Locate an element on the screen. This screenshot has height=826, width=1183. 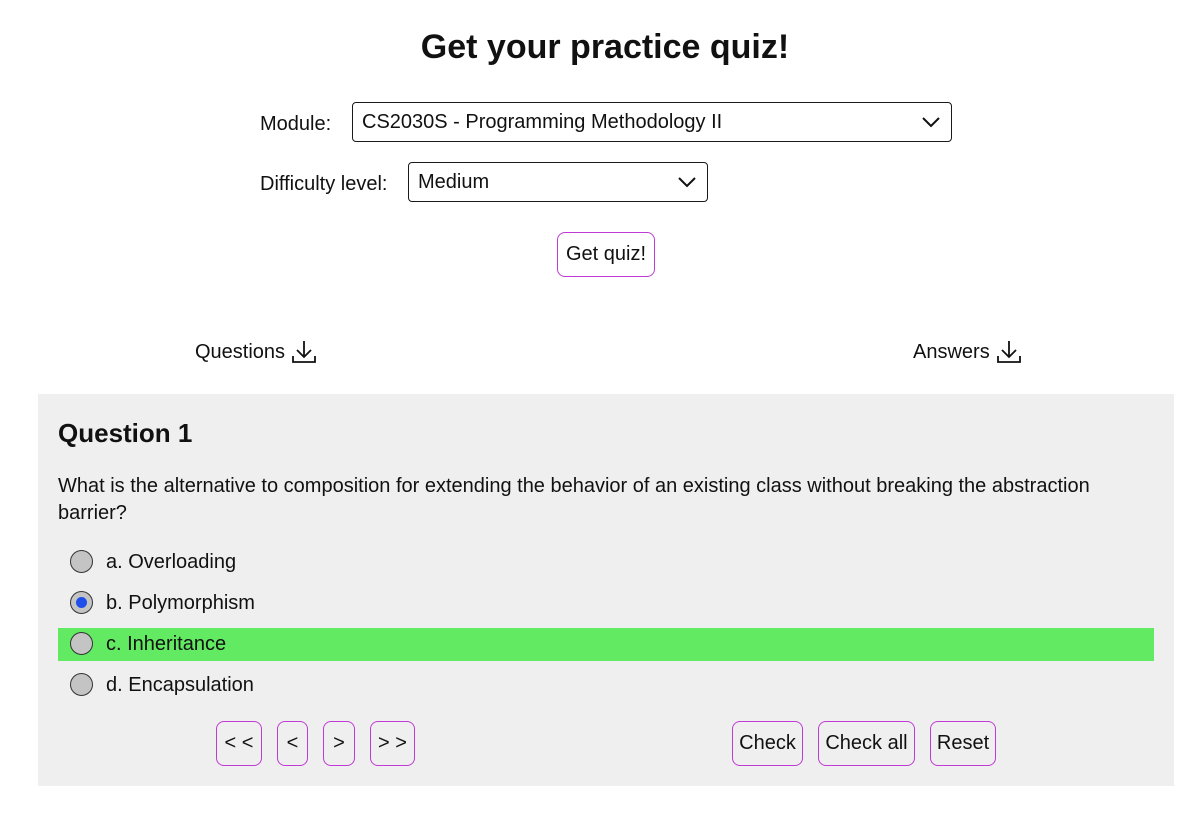
radio-button-c is located at coordinates (81, 643).